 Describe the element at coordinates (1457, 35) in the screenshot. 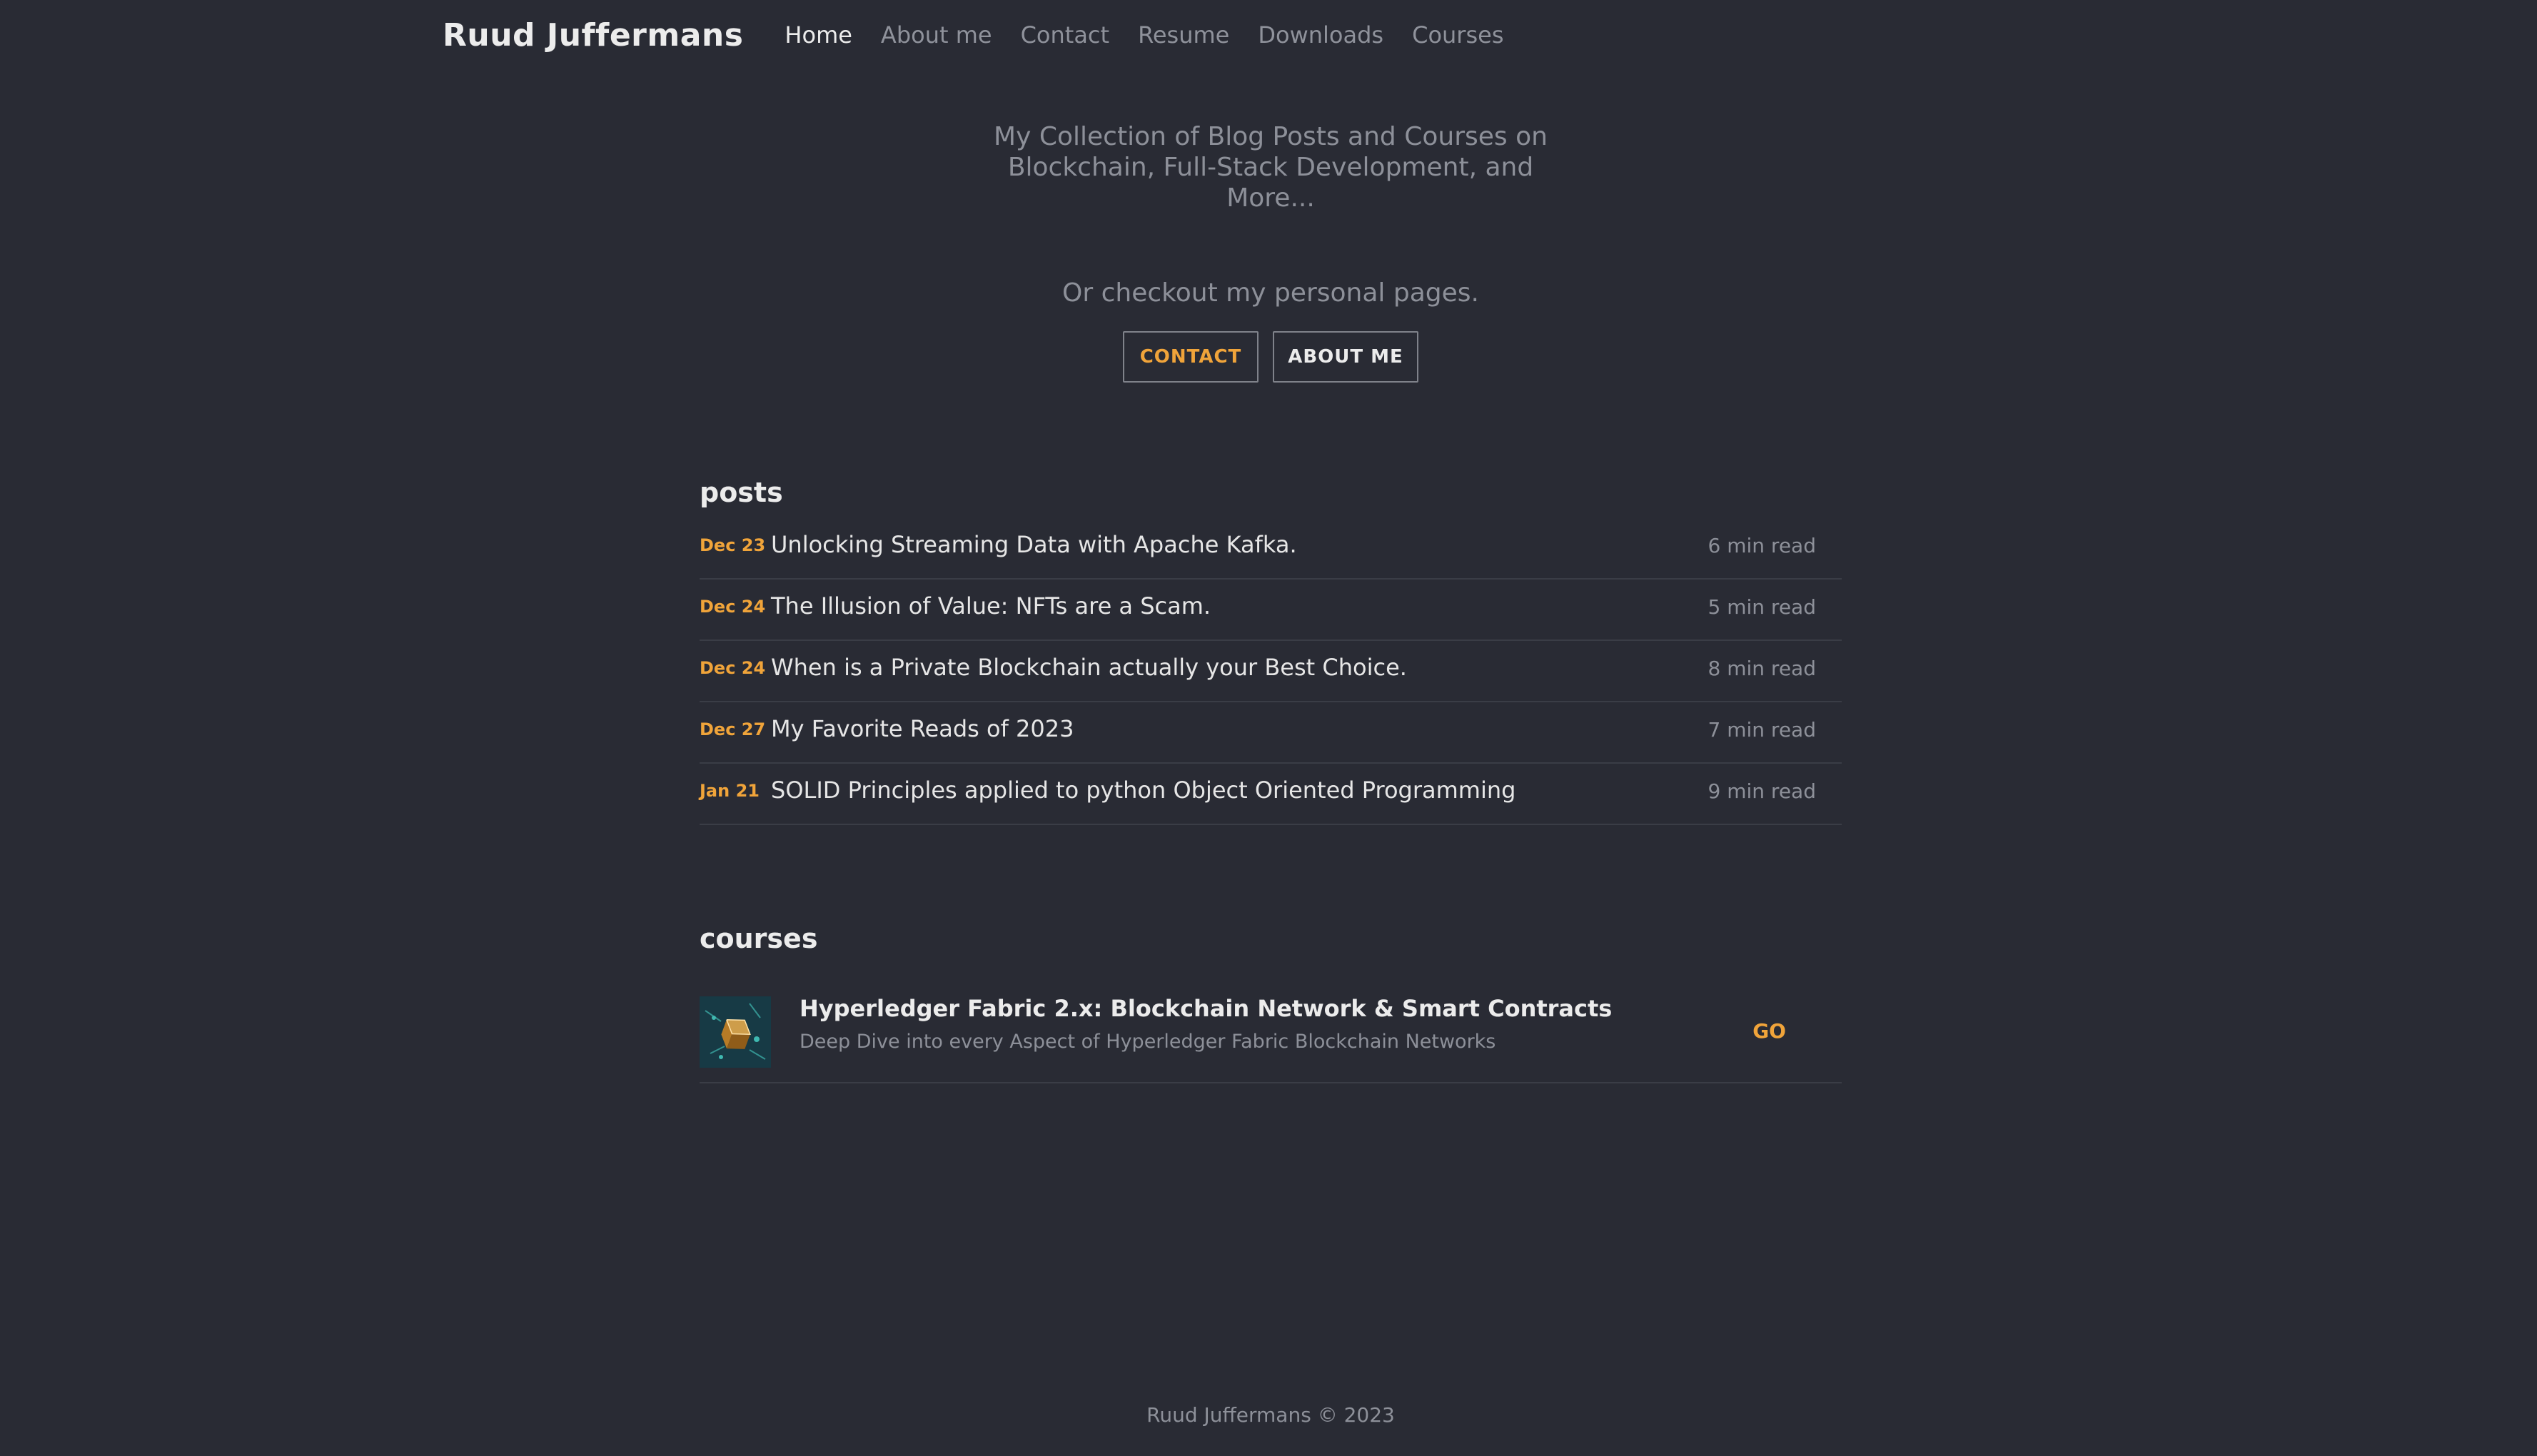

I see `nav-courses: Courses` at that location.